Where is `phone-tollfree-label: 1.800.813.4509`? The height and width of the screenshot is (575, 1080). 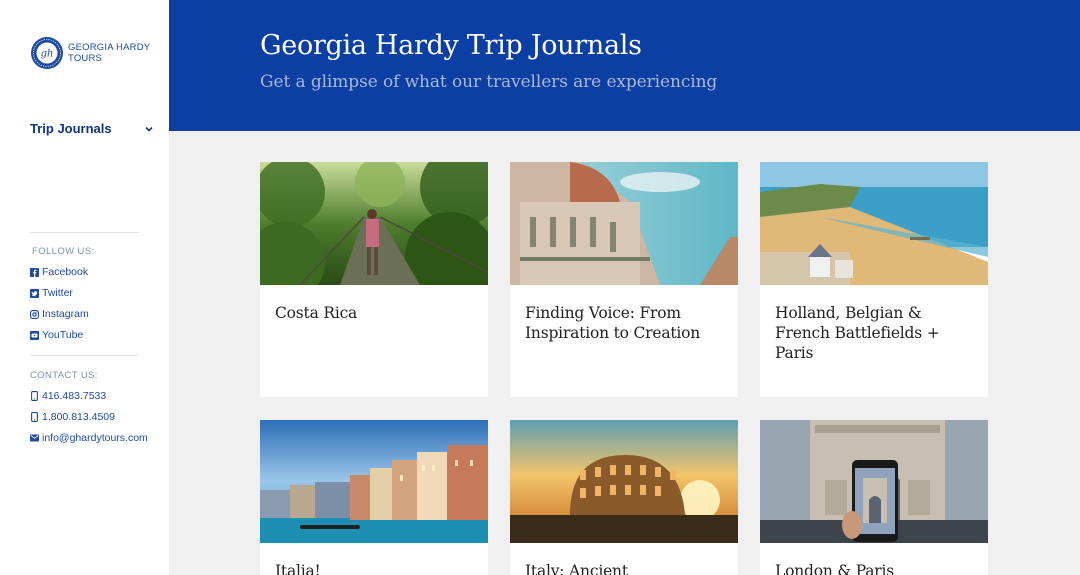
phone-tollfree-label: 1.800.813.4509 is located at coordinates (78, 417).